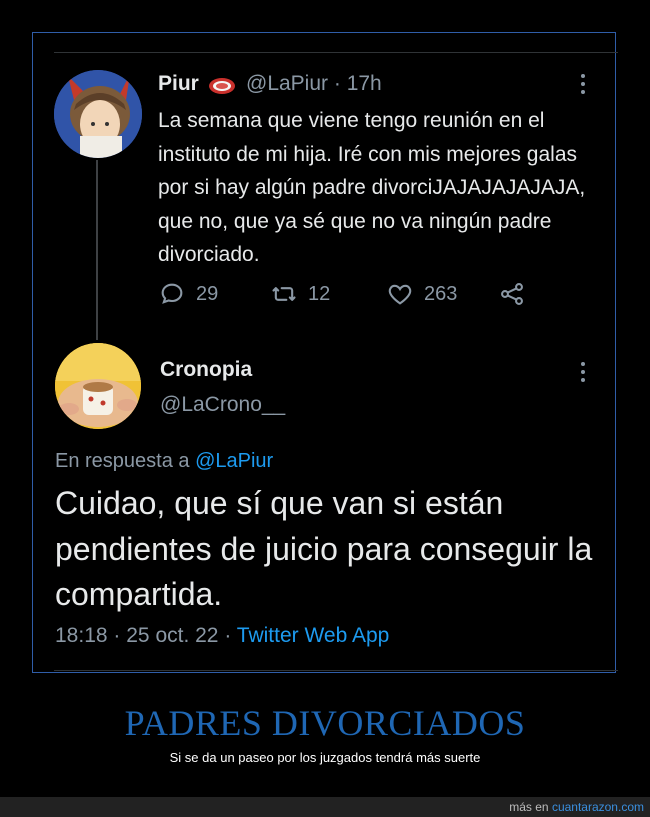 The height and width of the screenshot is (817, 650). I want to click on like-button: 263, so click(421, 294).